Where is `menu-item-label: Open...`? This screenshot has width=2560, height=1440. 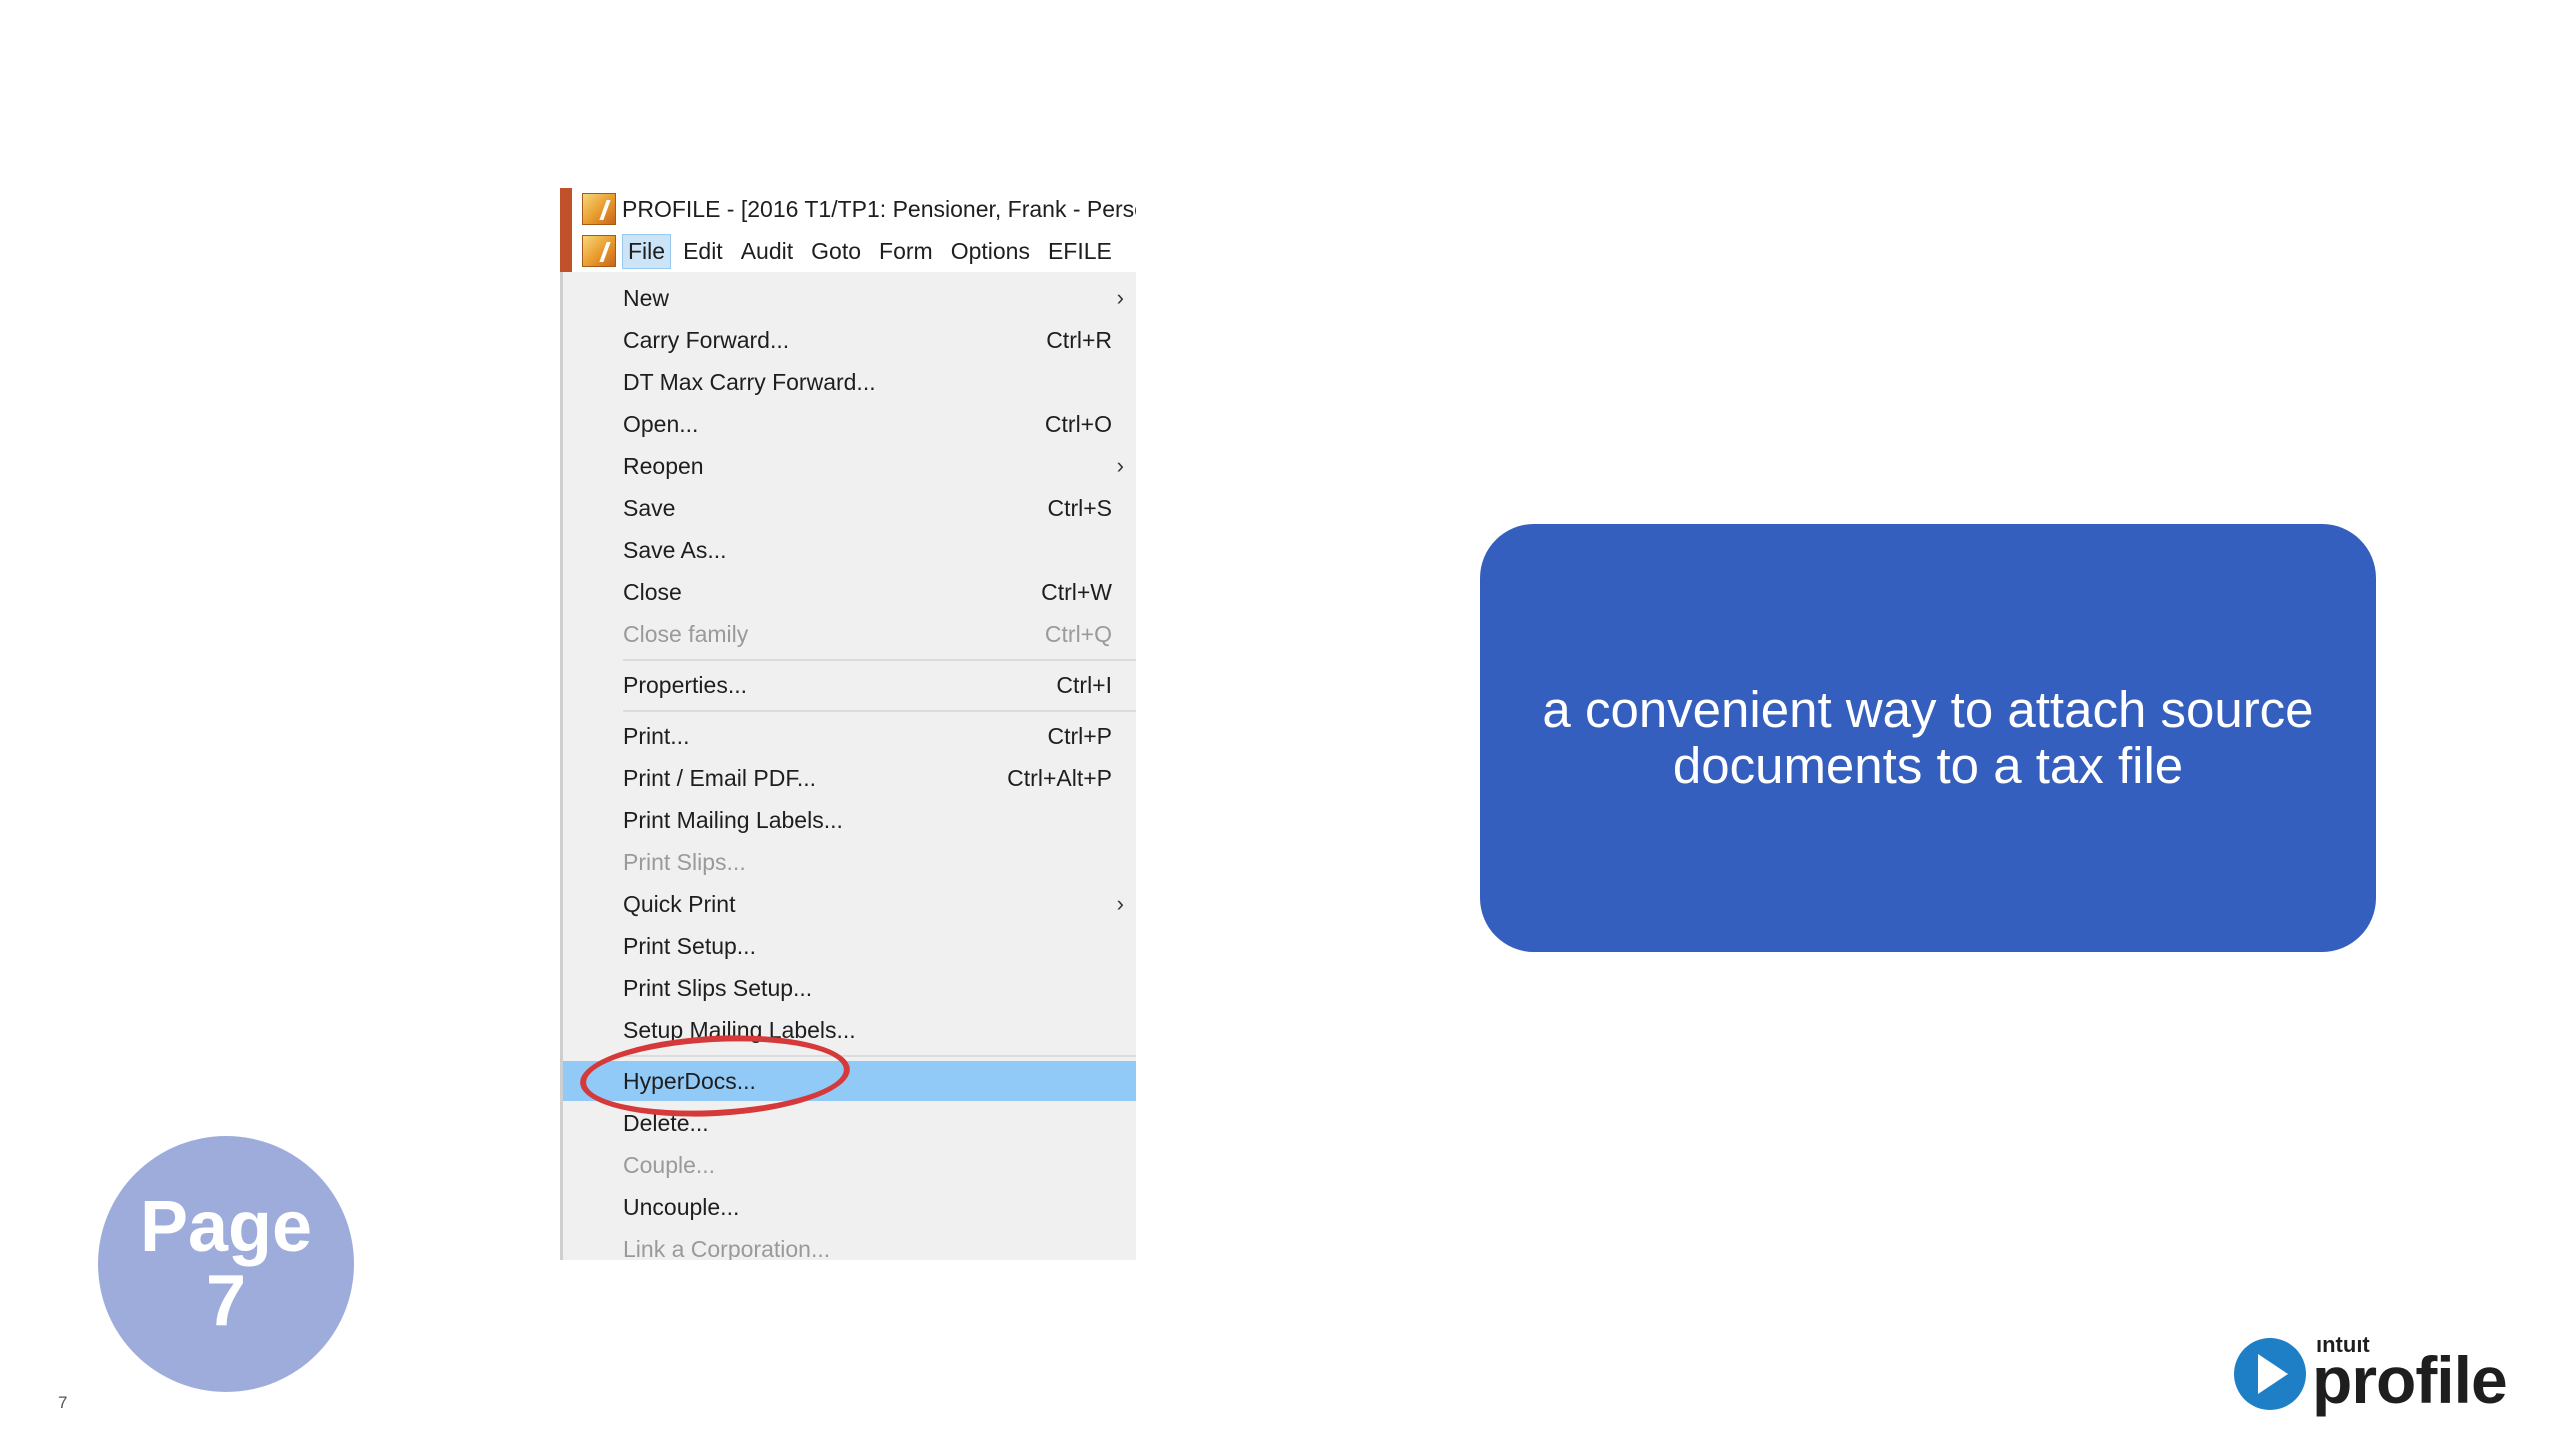
menu-item-label: Open... is located at coordinates (661, 423).